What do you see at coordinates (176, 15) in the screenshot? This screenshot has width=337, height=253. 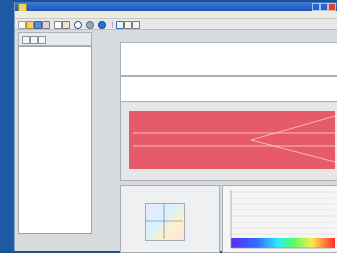 I see `menu-bar` at bounding box center [176, 15].